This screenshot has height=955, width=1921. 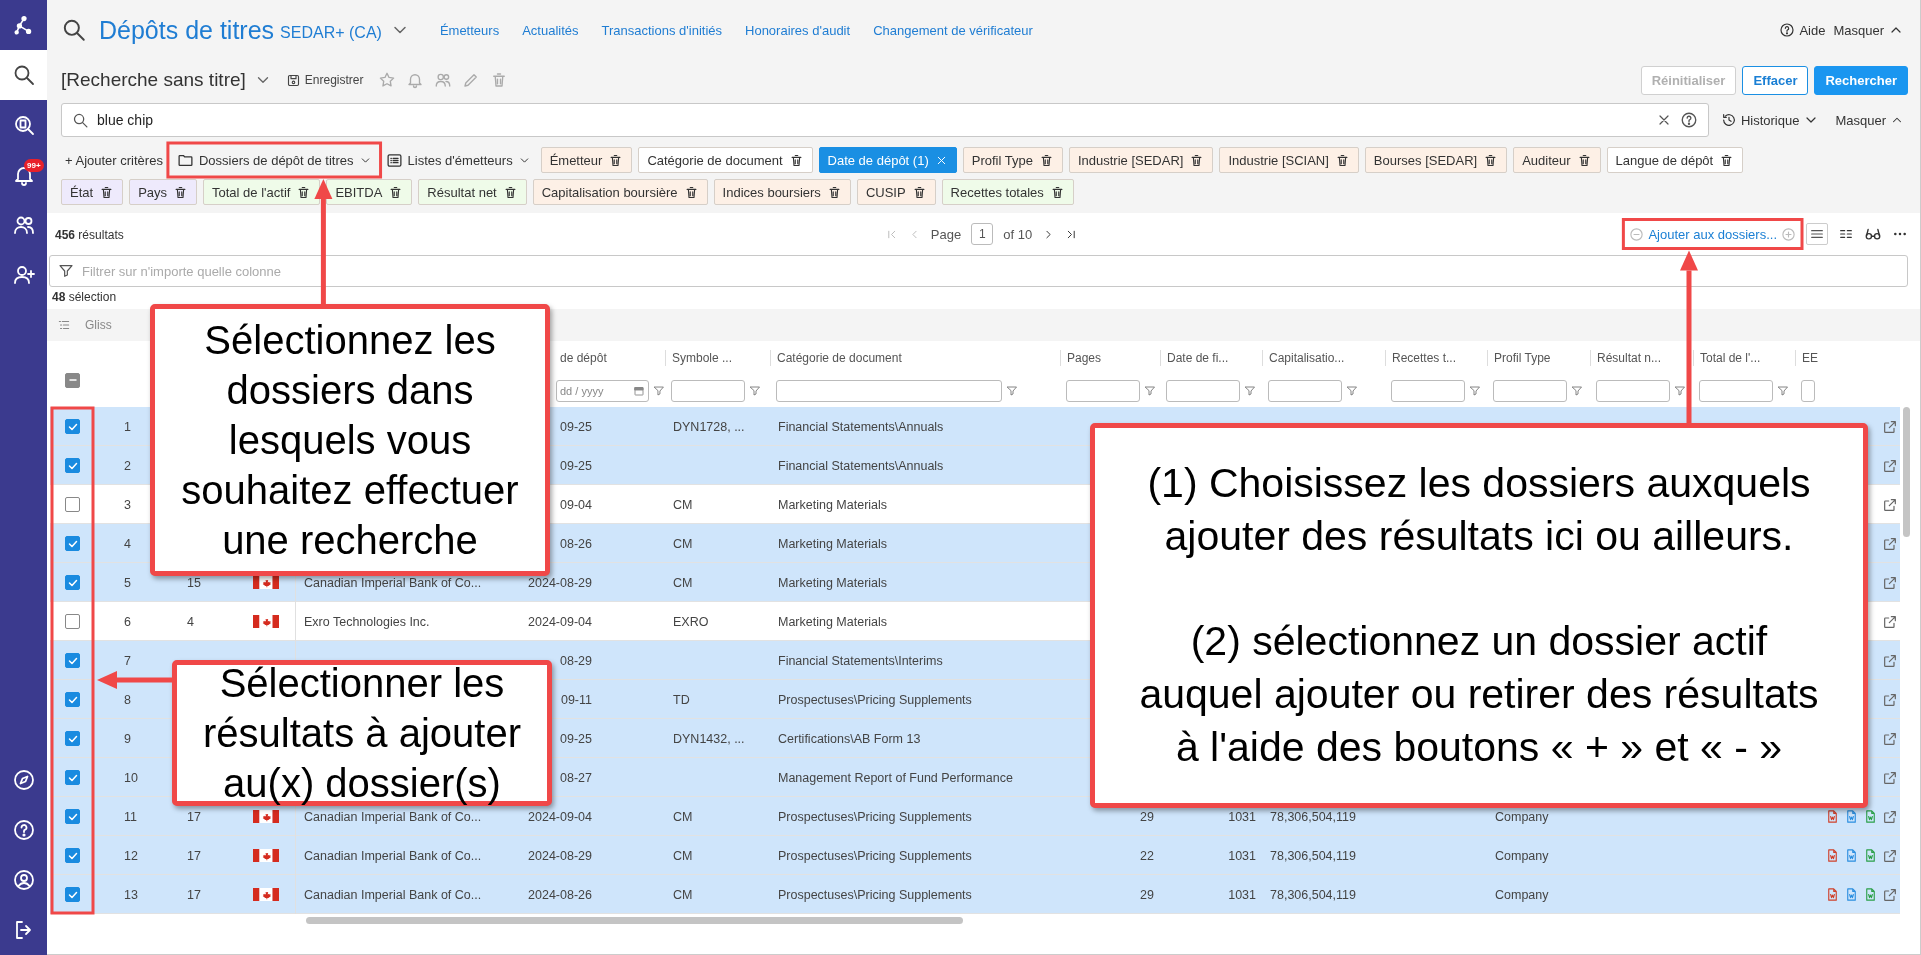 I want to click on column-header: EE, so click(x=1810, y=358).